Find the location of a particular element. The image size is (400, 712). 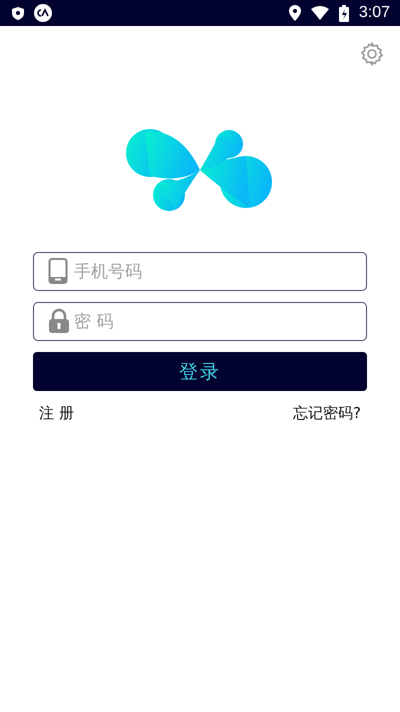

phone-icon is located at coordinates (58, 271).